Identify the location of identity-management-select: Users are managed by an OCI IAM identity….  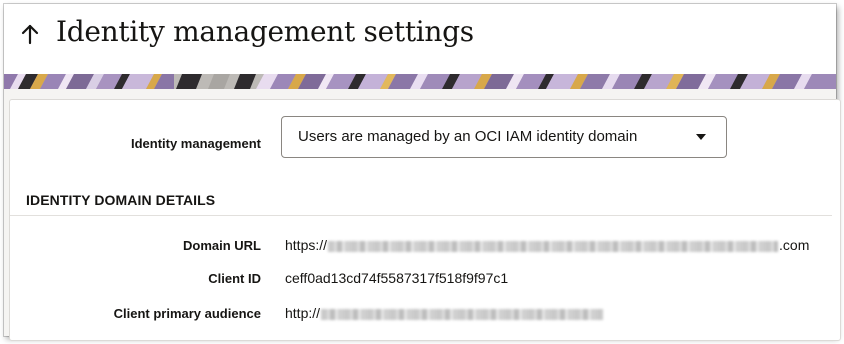
(504, 137).